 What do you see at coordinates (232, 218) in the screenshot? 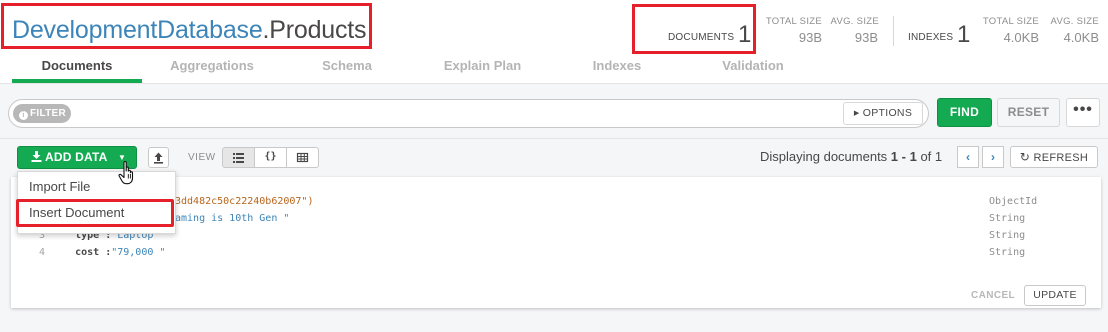
I see `field-value: aming is 10th Gen "` at bounding box center [232, 218].